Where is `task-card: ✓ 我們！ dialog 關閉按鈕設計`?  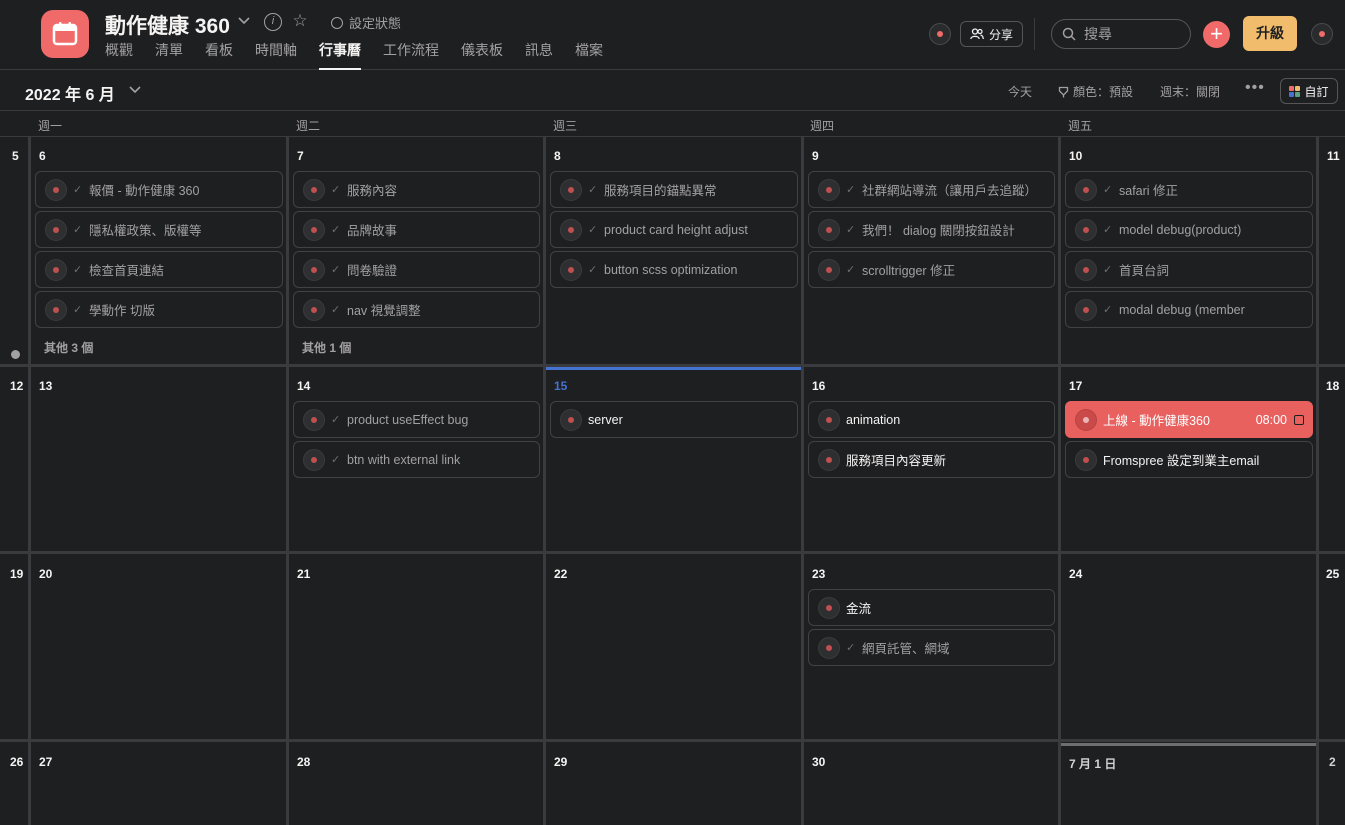
task-card: ✓ 我們！ dialog 關閉按鈕設計 is located at coordinates (931, 229).